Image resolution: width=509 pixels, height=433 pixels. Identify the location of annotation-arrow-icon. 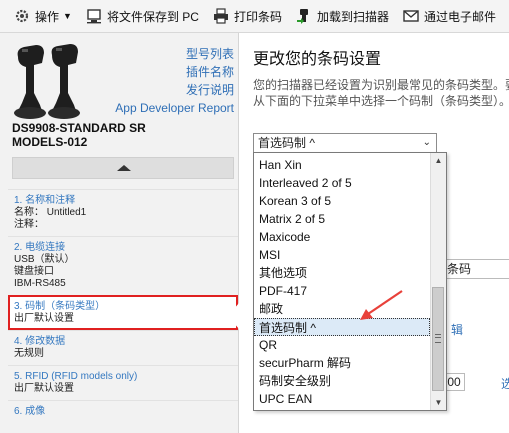
(381, 305).